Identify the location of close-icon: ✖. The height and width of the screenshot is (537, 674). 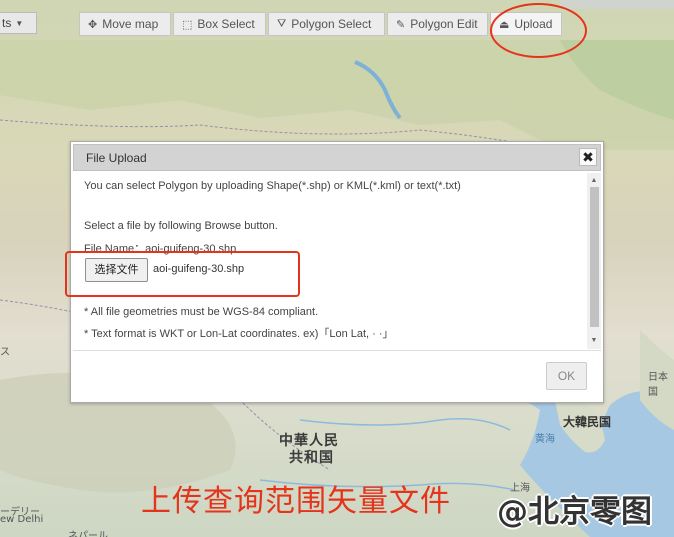
(588, 157).